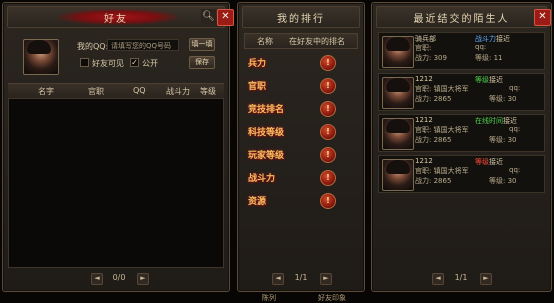 The height and width of the screenshot is (303, 554). Describe the element at coordinates (202, 44) in the screenshot. I see `fill-button: 填一填` at that location.